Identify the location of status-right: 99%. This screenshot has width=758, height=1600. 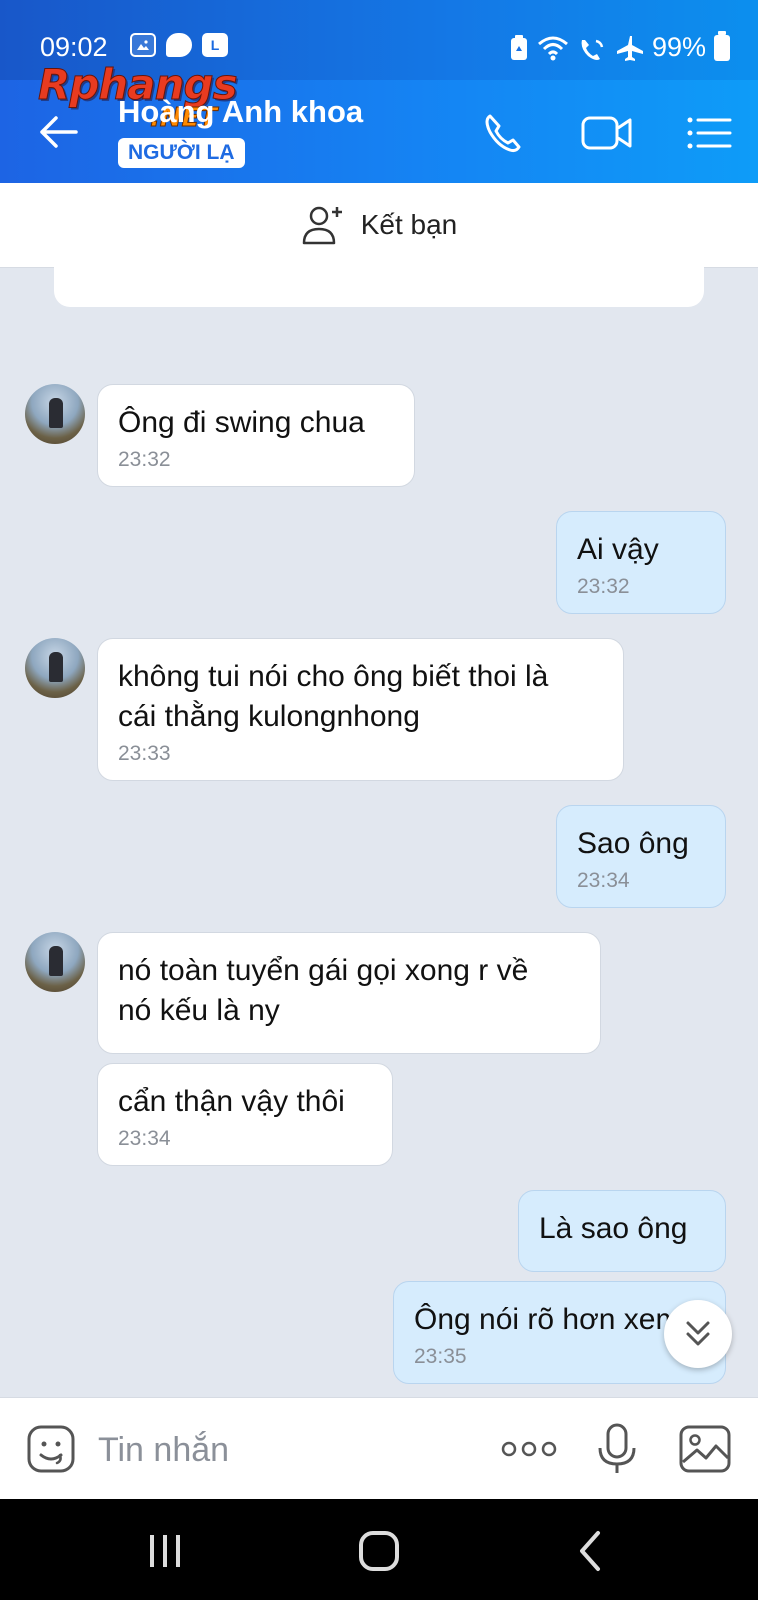
(620, 46).